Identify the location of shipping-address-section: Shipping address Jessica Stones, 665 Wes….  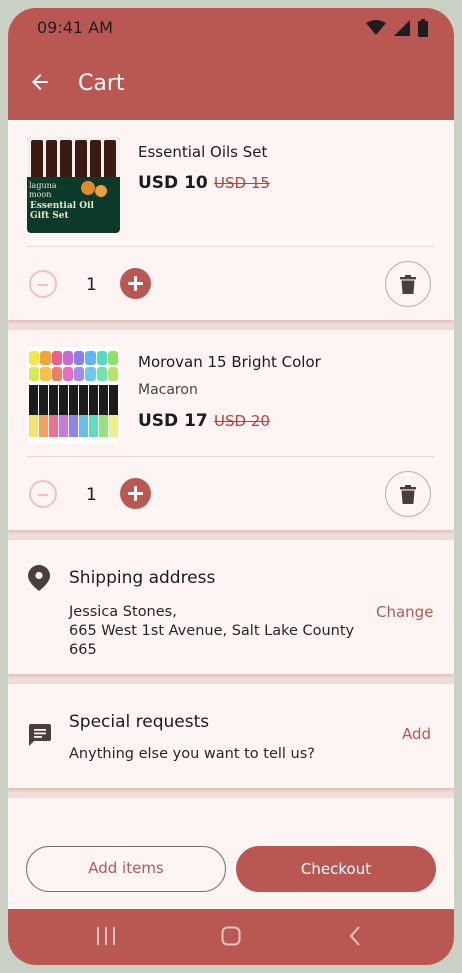
(231, 607).